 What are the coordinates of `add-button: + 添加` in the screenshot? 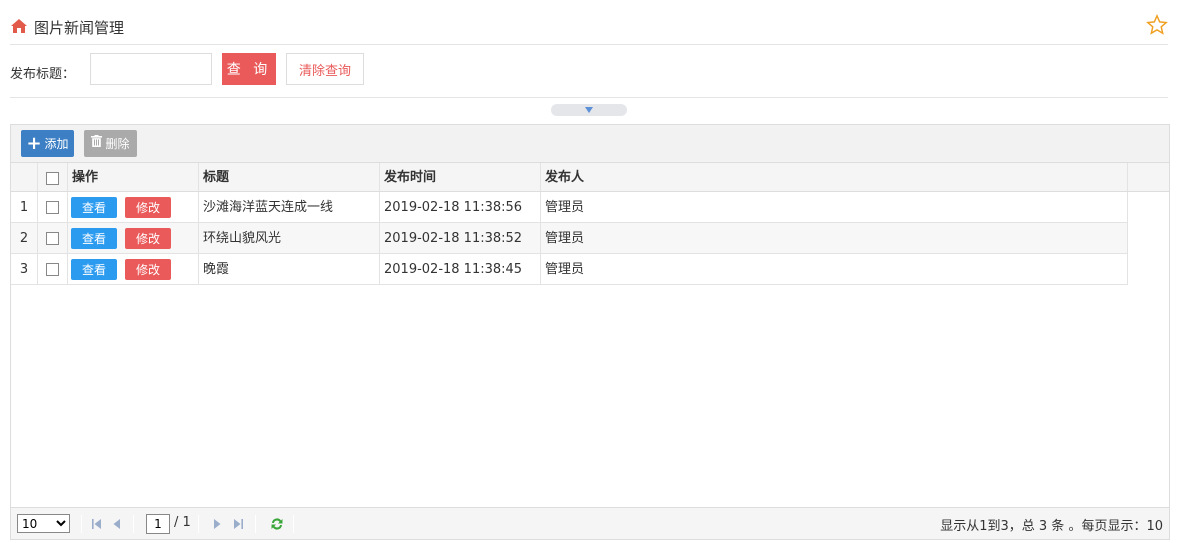 It's located at (47, 143).